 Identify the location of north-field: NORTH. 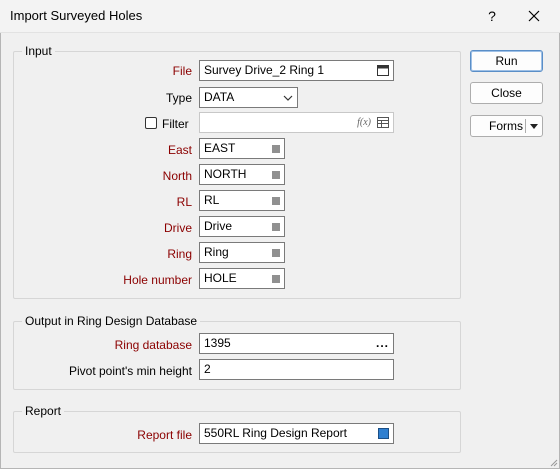
(242, 174).